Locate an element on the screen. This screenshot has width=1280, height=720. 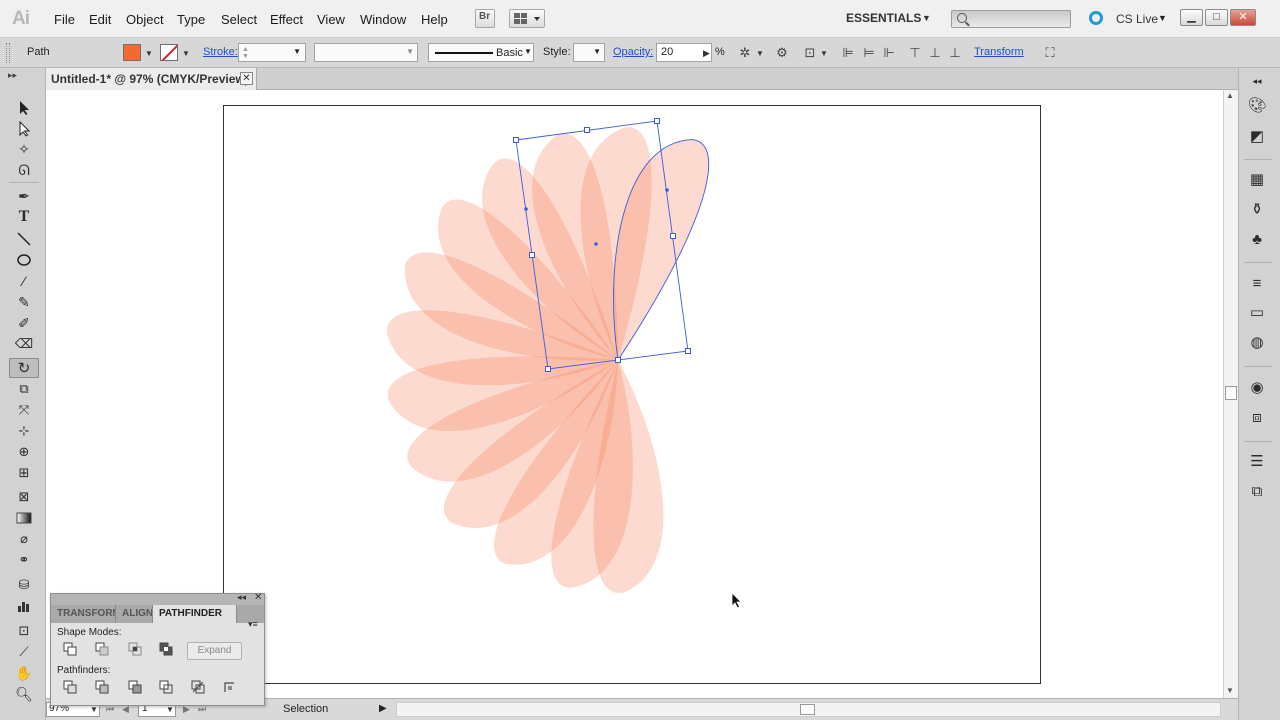
tab-transform: TRANSFORM is located at coordinates (83, 614).